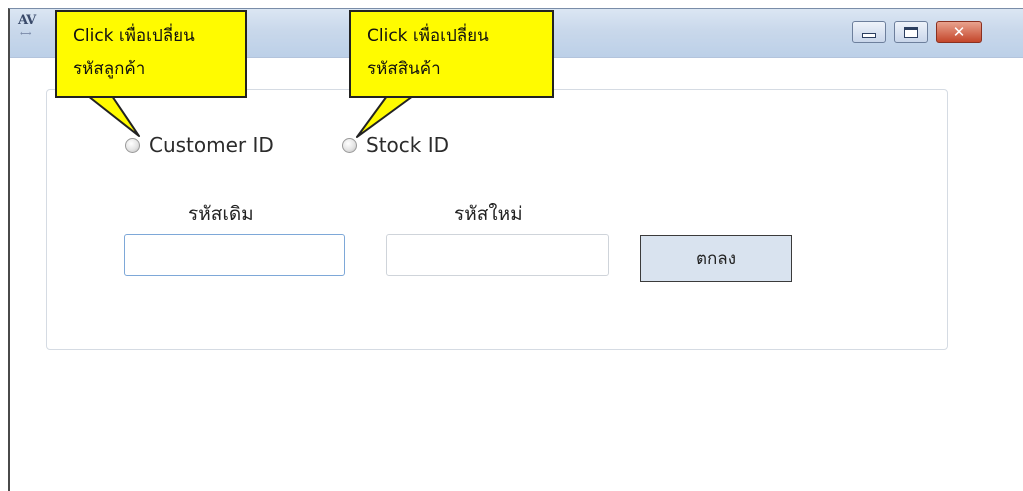 The height and width of the screenshot is (491, 1023). I want to click on customer-id-radio: Customer ID, so click(199, 145).